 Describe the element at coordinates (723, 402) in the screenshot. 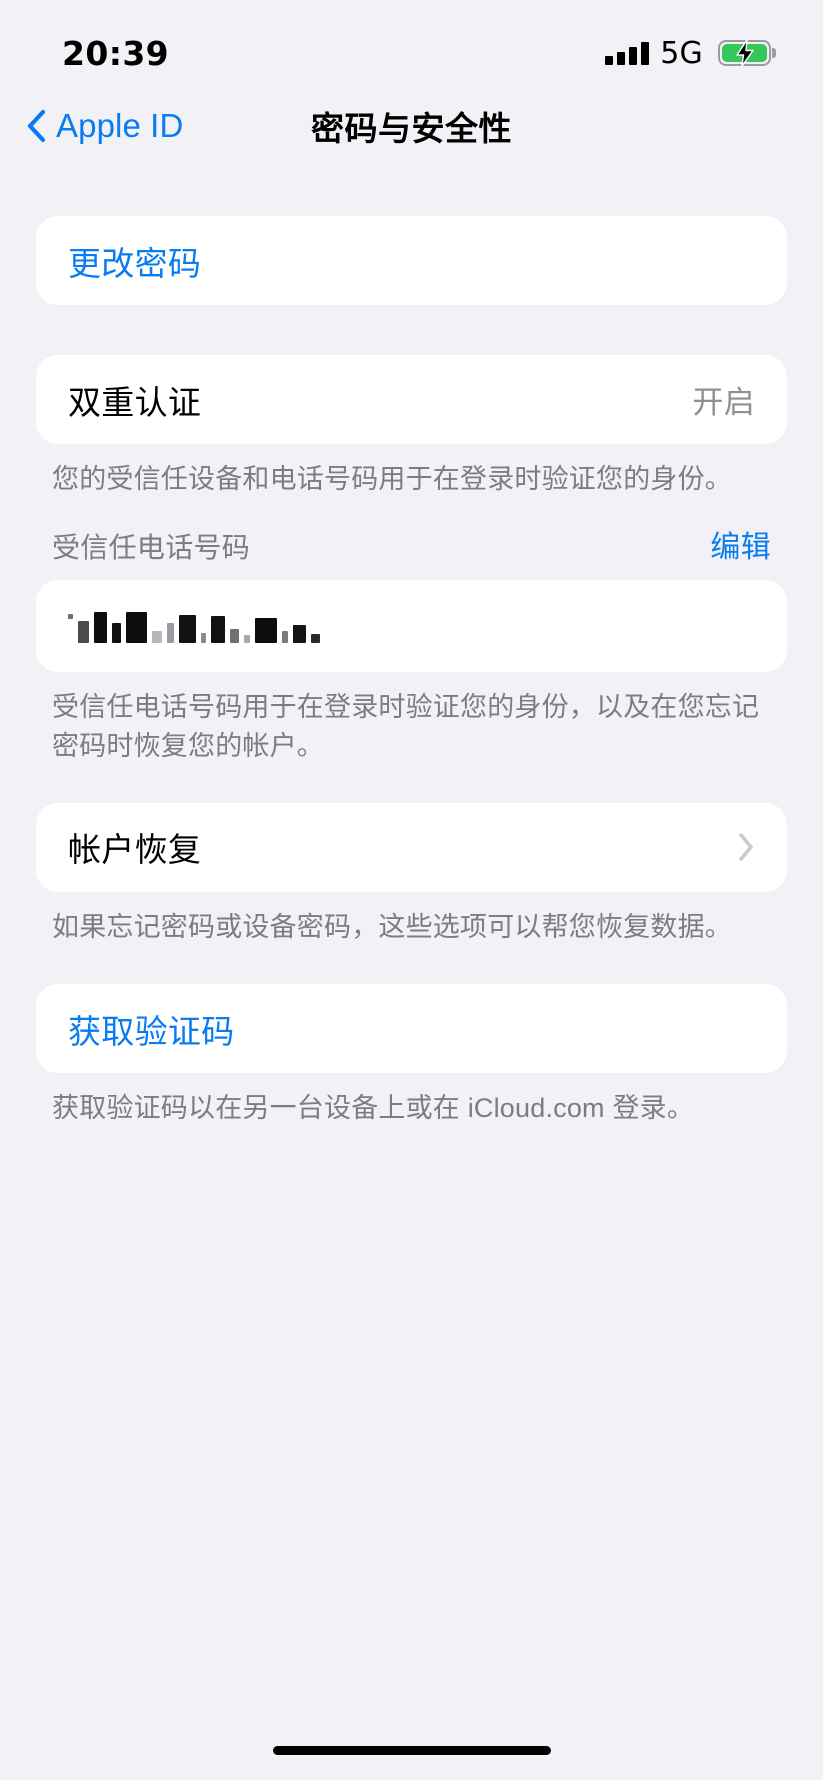

I see `two-factor-status: 开启` at that location.